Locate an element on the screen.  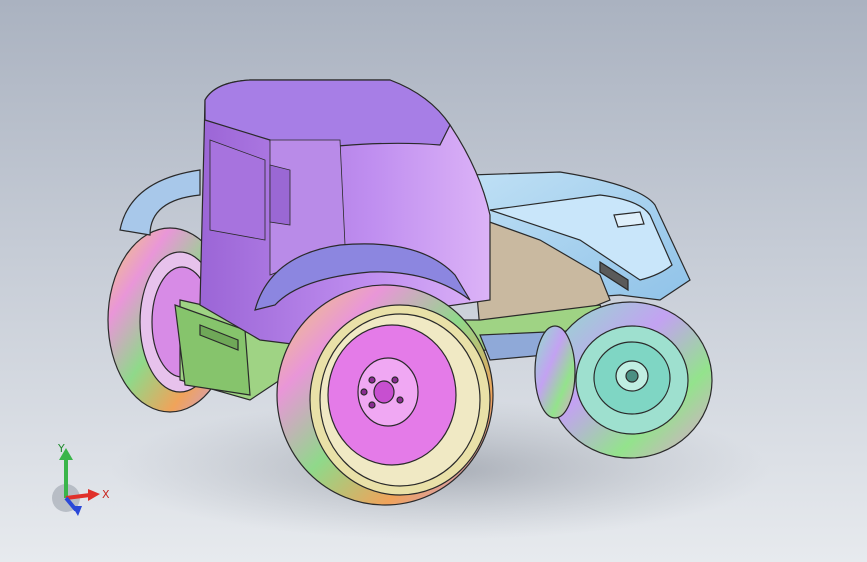
triad-x-arrow is located at coordinates (94, 495).